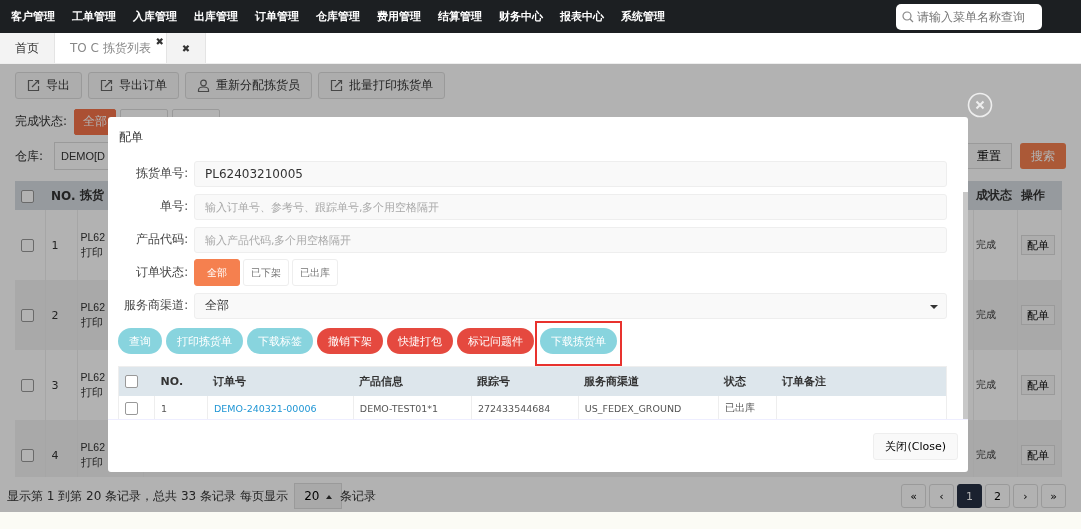 The image size is (1081, 529). Describe the element at coordinates (399, 16) in the screenshot. I see `nav-menu-item: 费用管理` at that location.